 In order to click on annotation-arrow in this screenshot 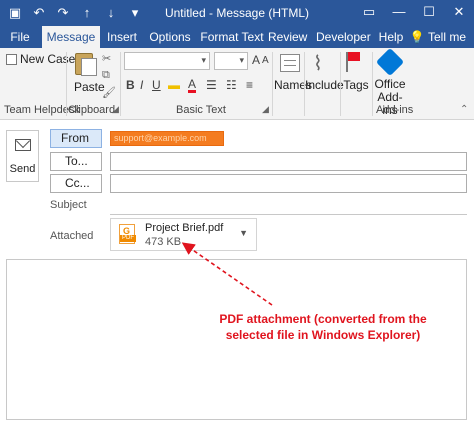, I will do `click(227, 274)`.